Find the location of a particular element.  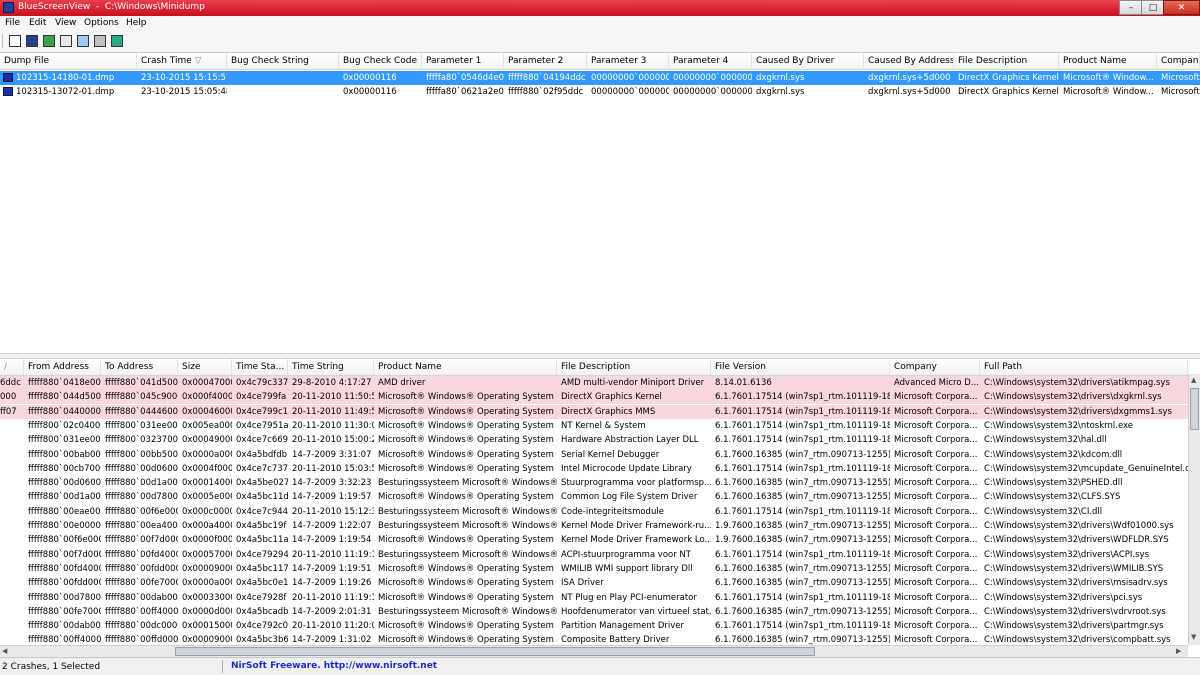

scroll-down-icon: ▼ is located at coordinates (1193, 637).